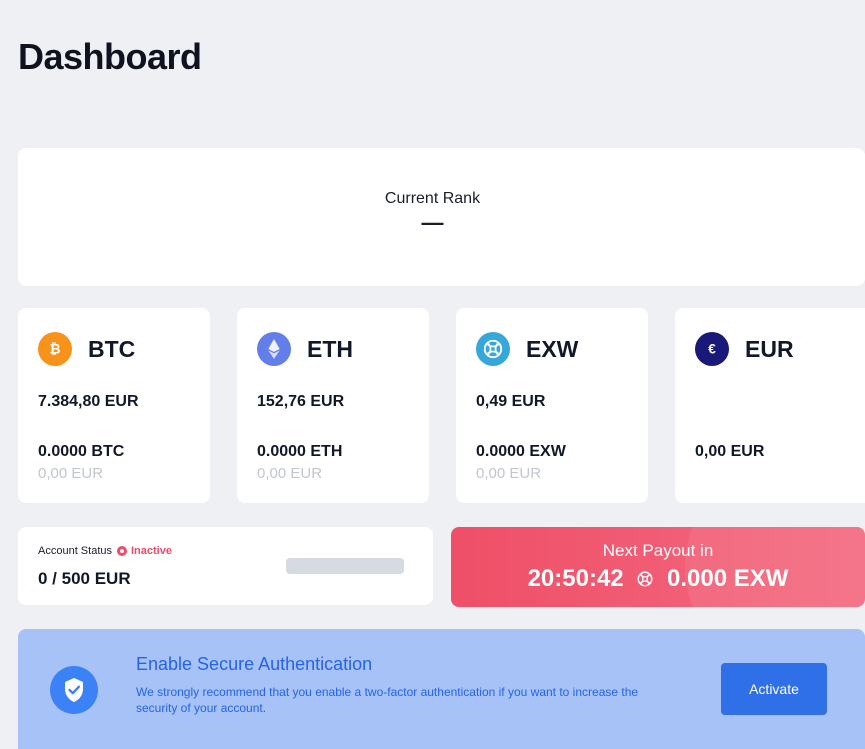 This screenshot has height=749, width=865. Describe the element at coordinates (658, 550) in the screenshot. I see `next-payout-label: Next Payout in` at that location.